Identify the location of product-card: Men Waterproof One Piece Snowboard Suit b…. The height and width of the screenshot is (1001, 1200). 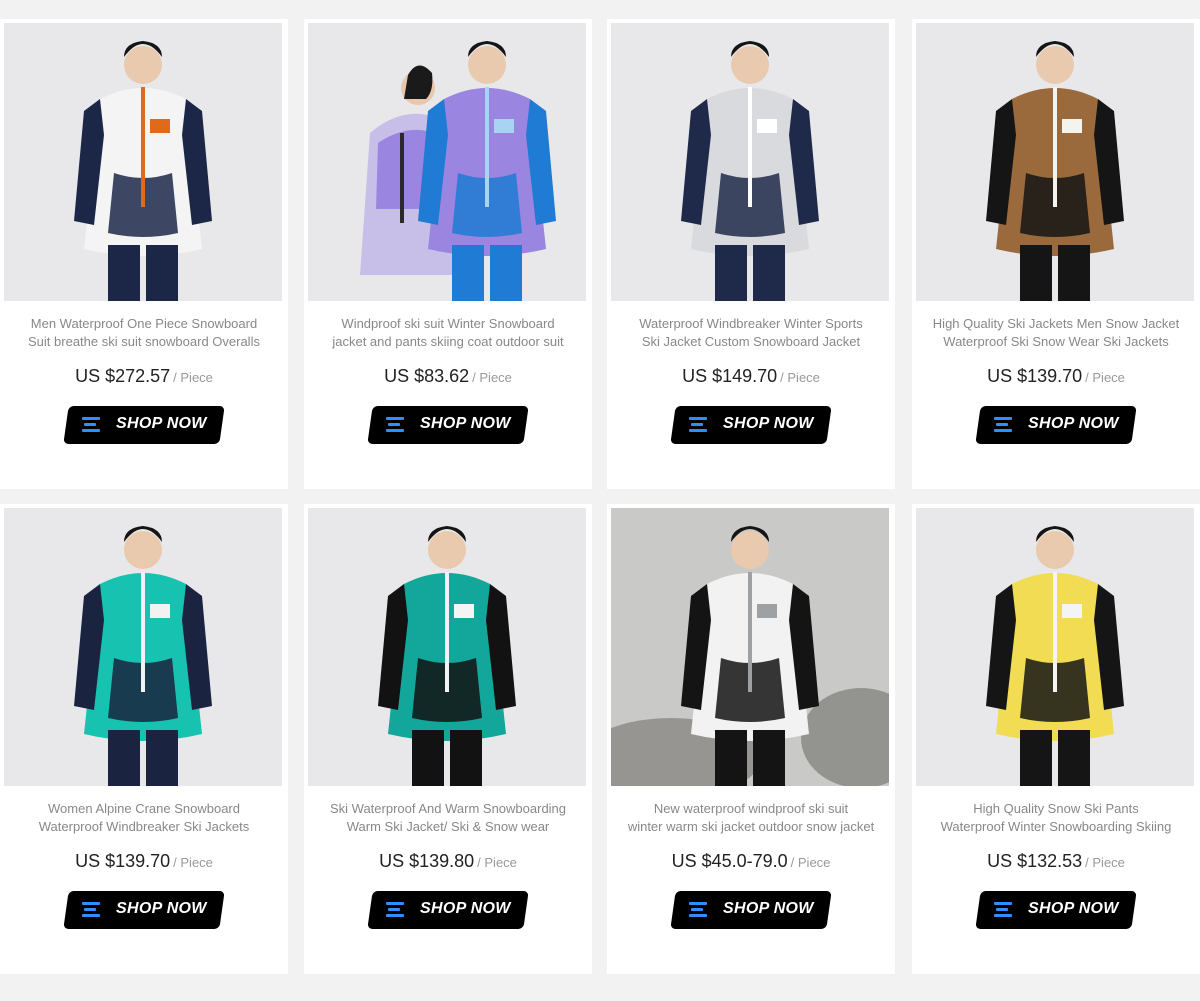
(144, 254).